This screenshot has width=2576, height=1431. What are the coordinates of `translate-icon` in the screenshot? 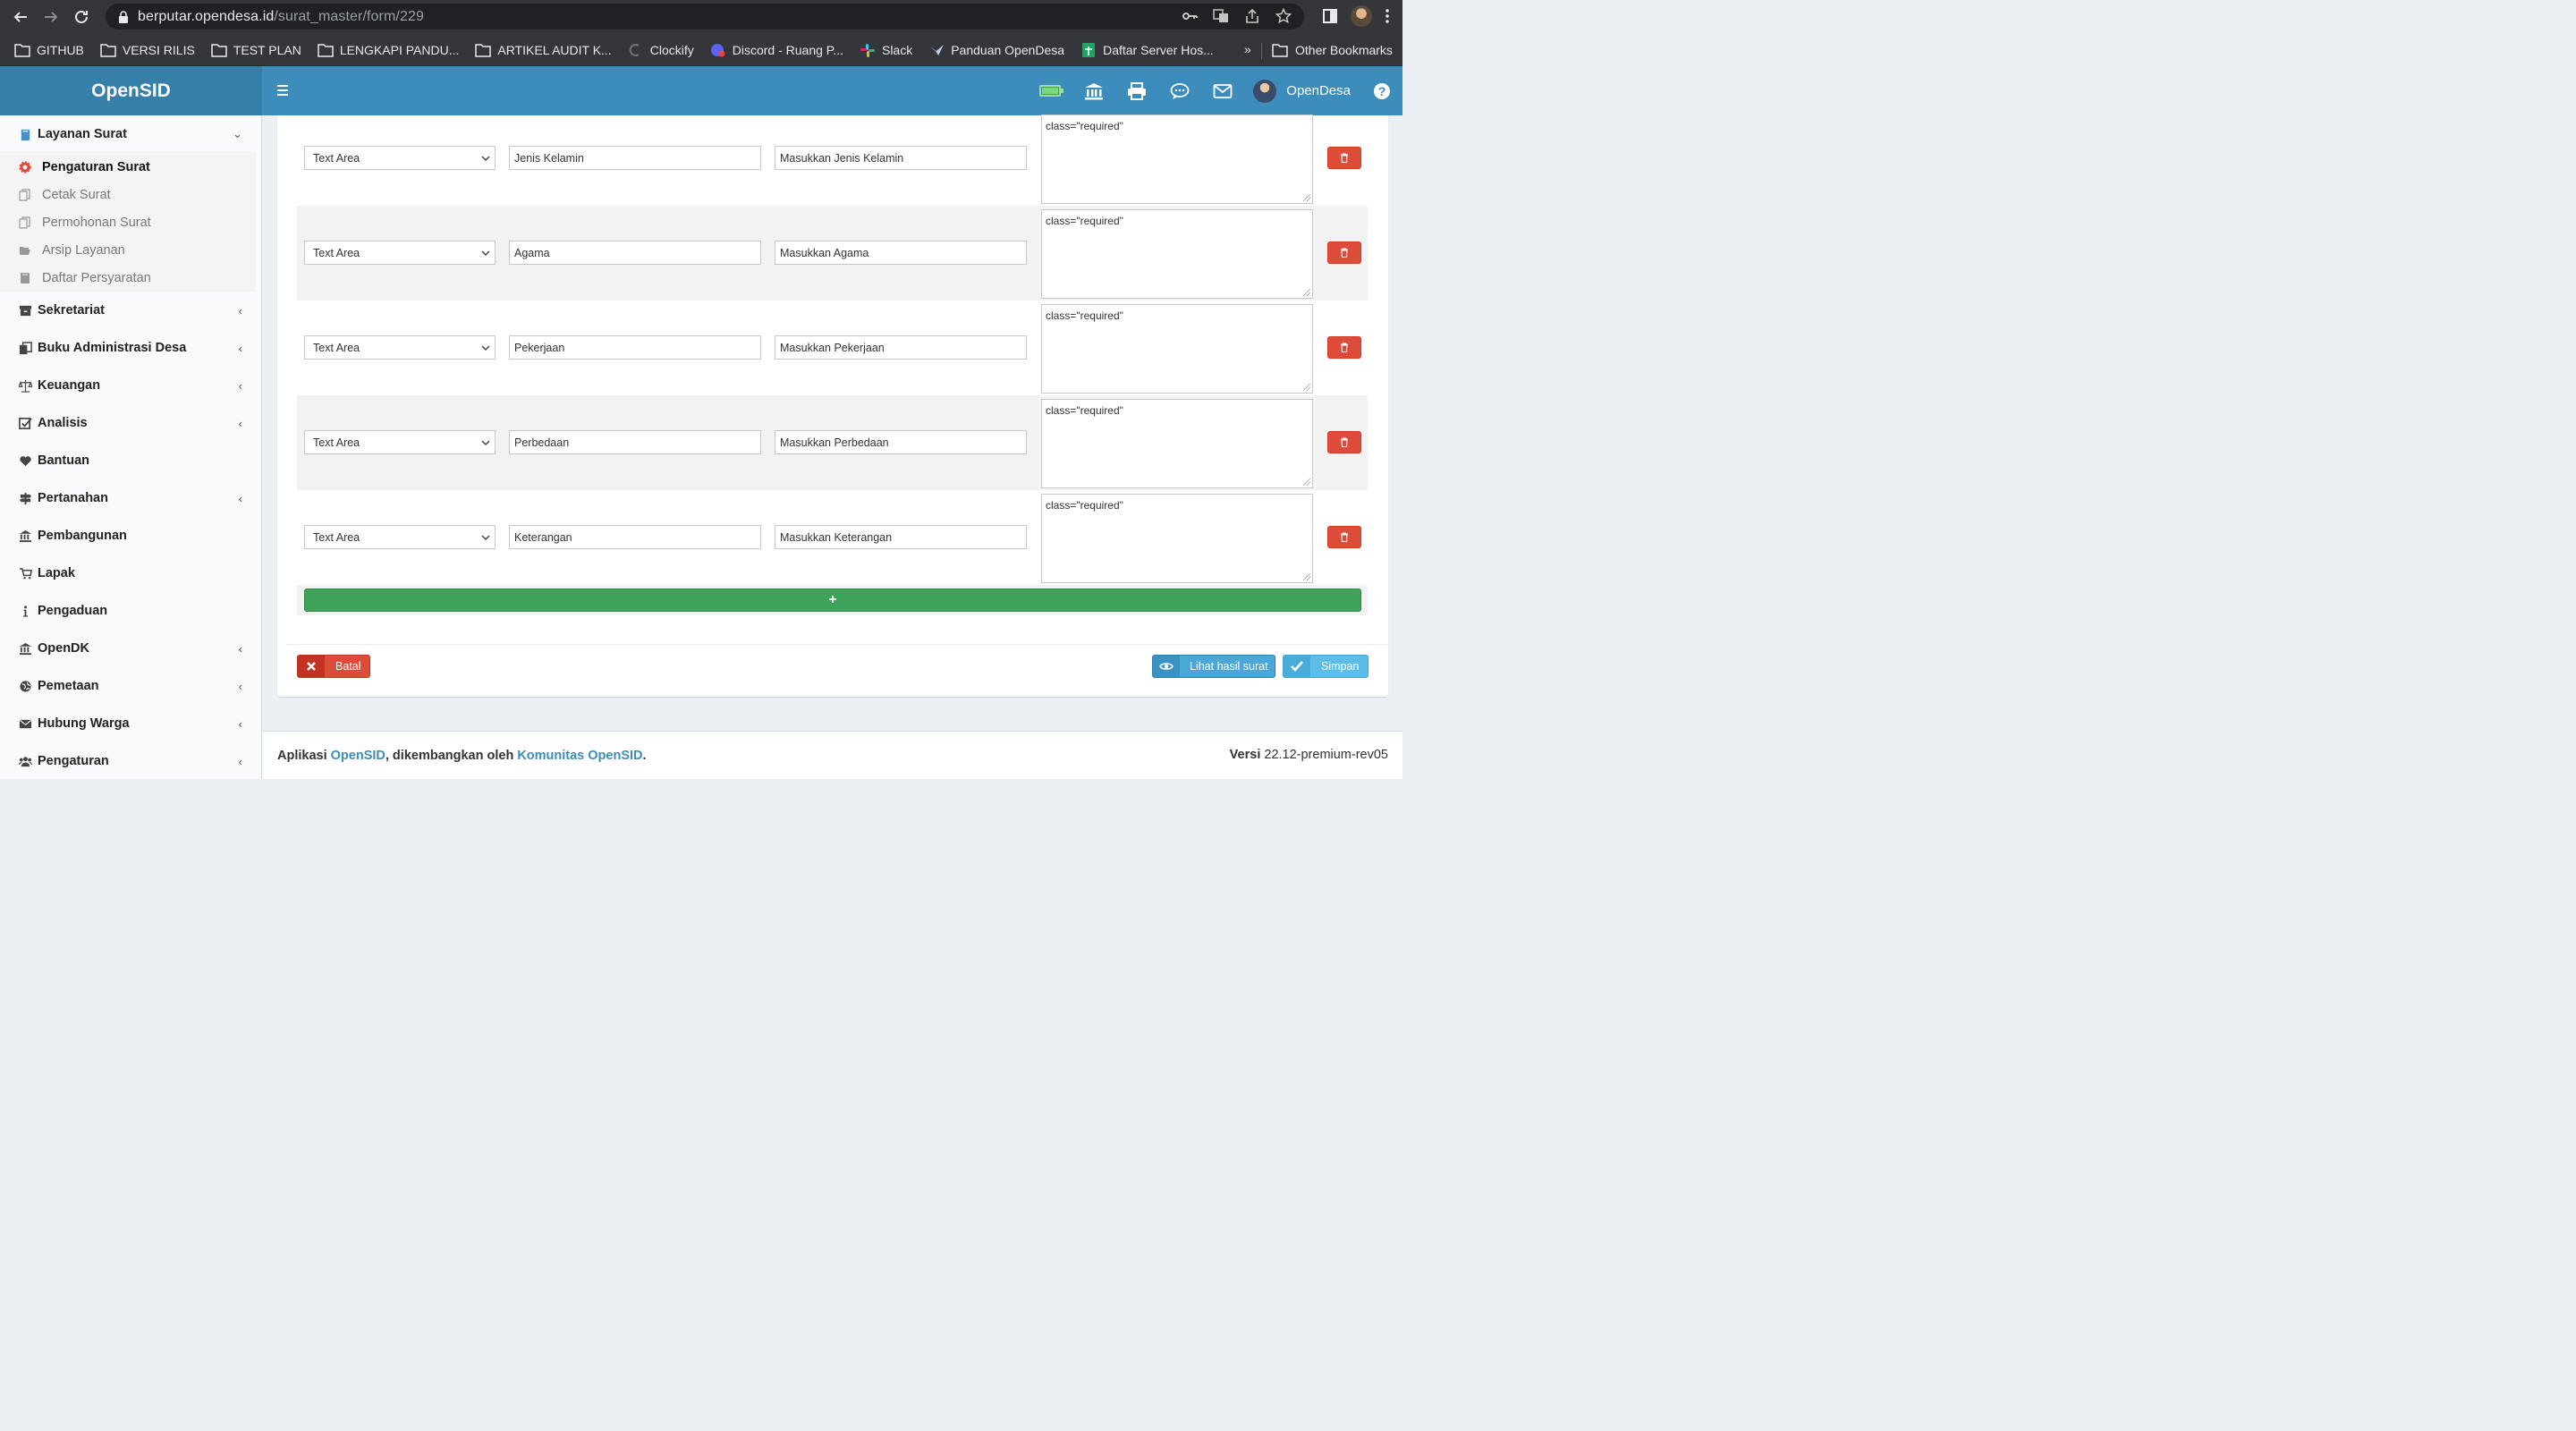 It's located at (1221, 16).